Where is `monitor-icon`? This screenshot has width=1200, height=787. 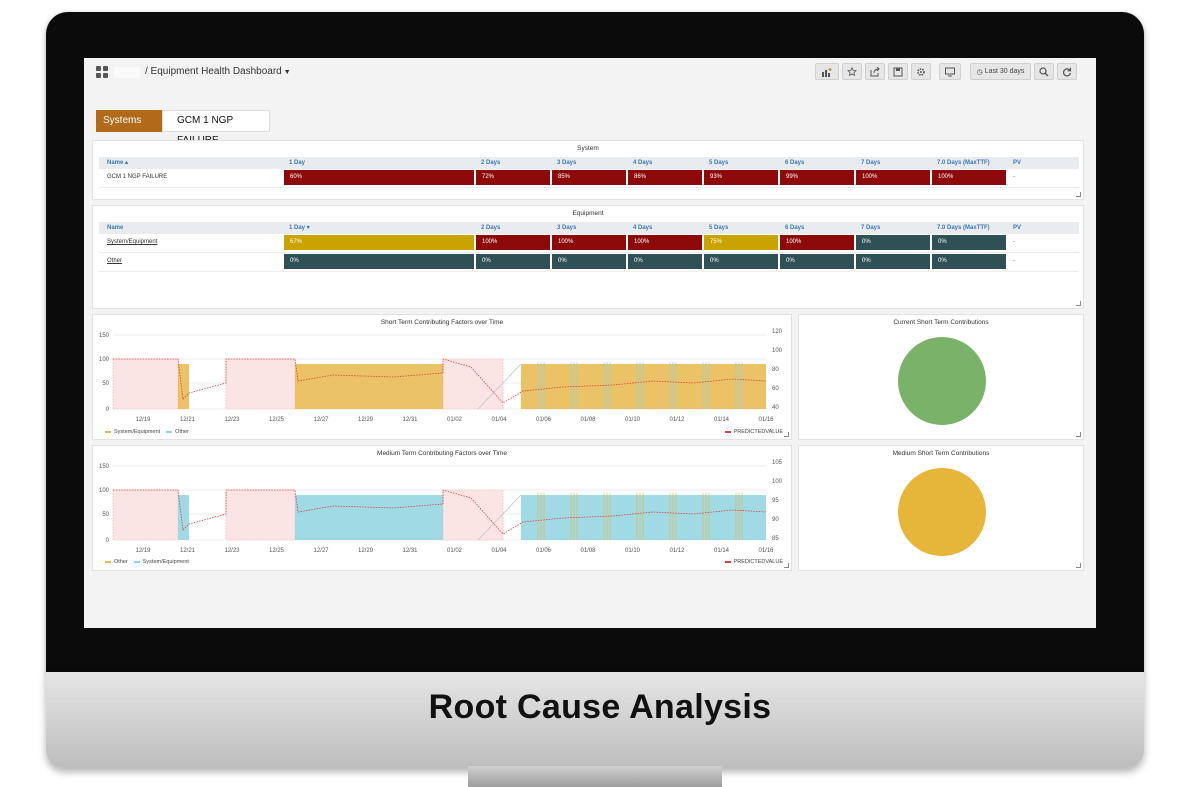
monitor-icon is located at coordinates (950, 71).